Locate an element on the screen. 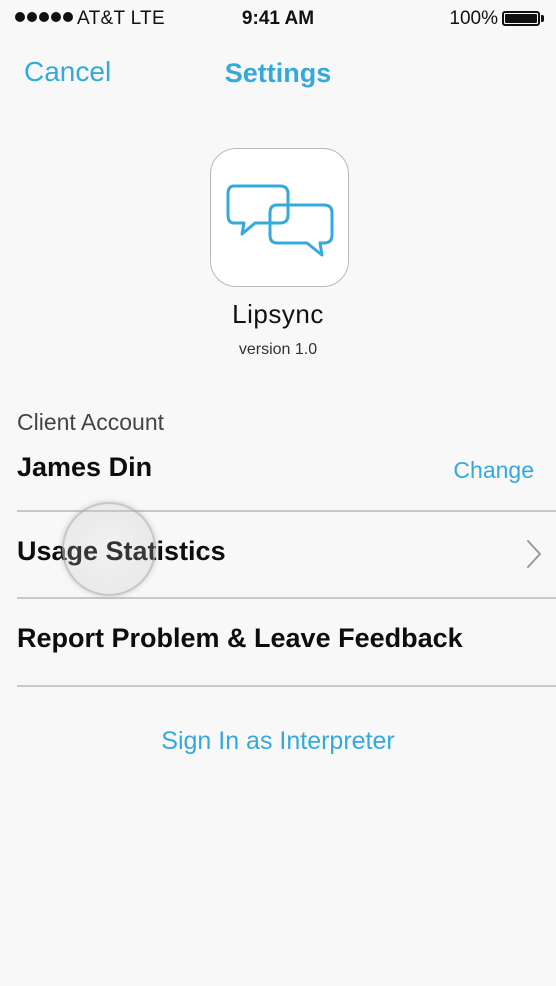  divider is located at coordinates (286, 686).